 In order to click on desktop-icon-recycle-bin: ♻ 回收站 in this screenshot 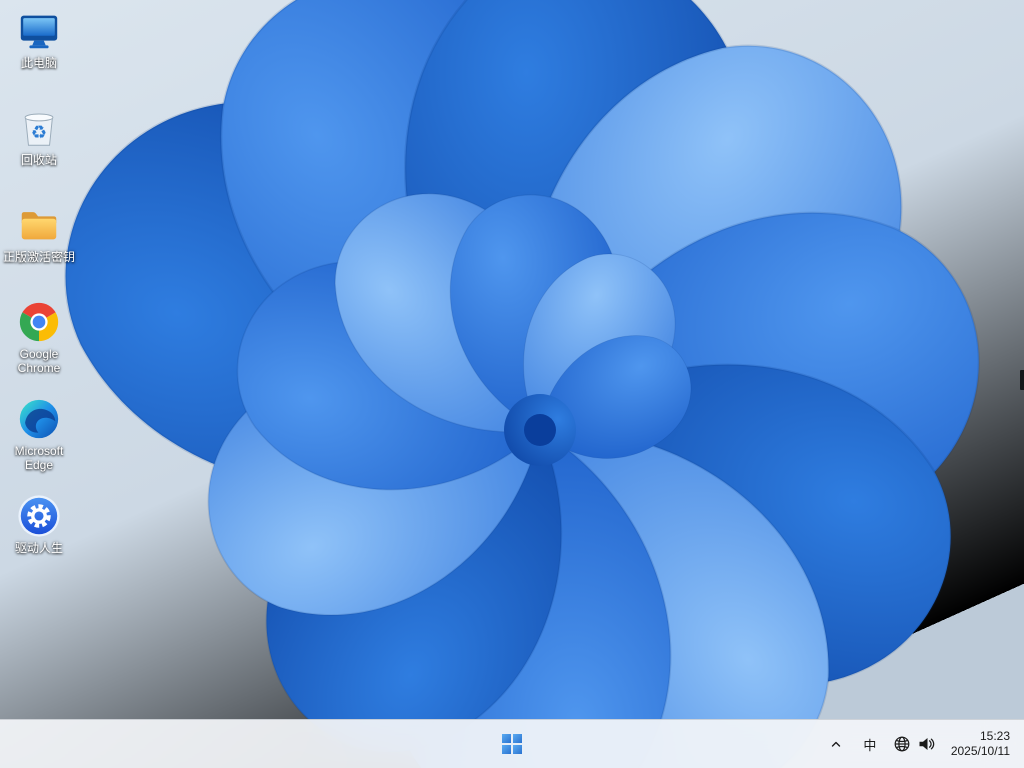, I will do `click(39, 136)`.